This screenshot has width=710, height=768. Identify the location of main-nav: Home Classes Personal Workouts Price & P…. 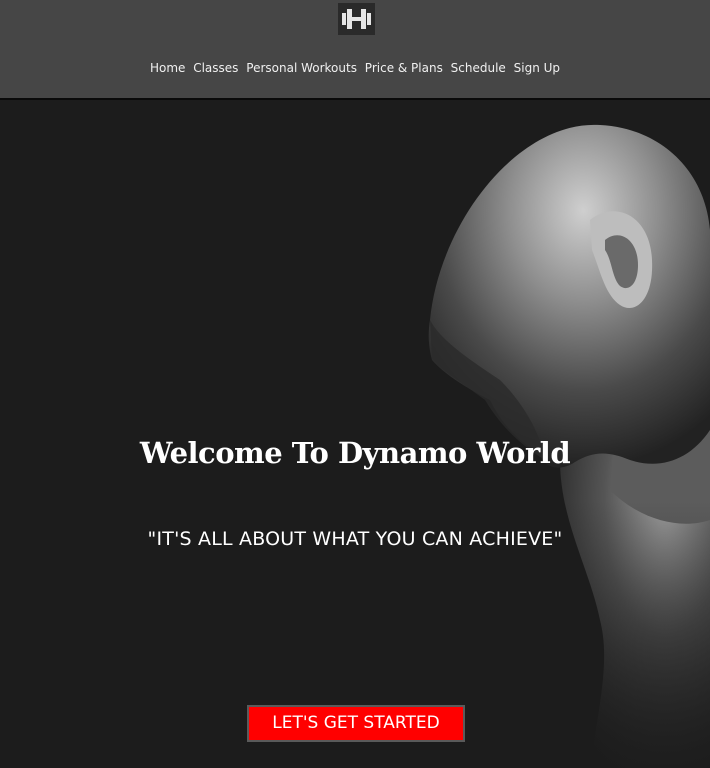
(355, 68).